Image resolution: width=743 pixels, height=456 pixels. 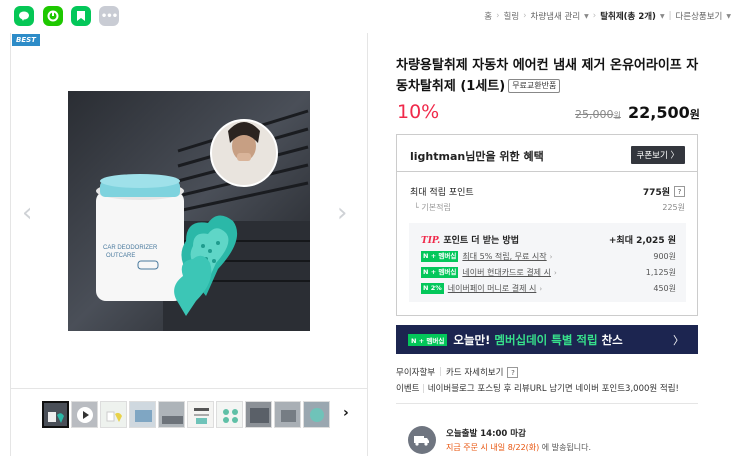 I want to click on tip-heading-text: 포인트 더 받는 방법, so click(x=481, y=241).